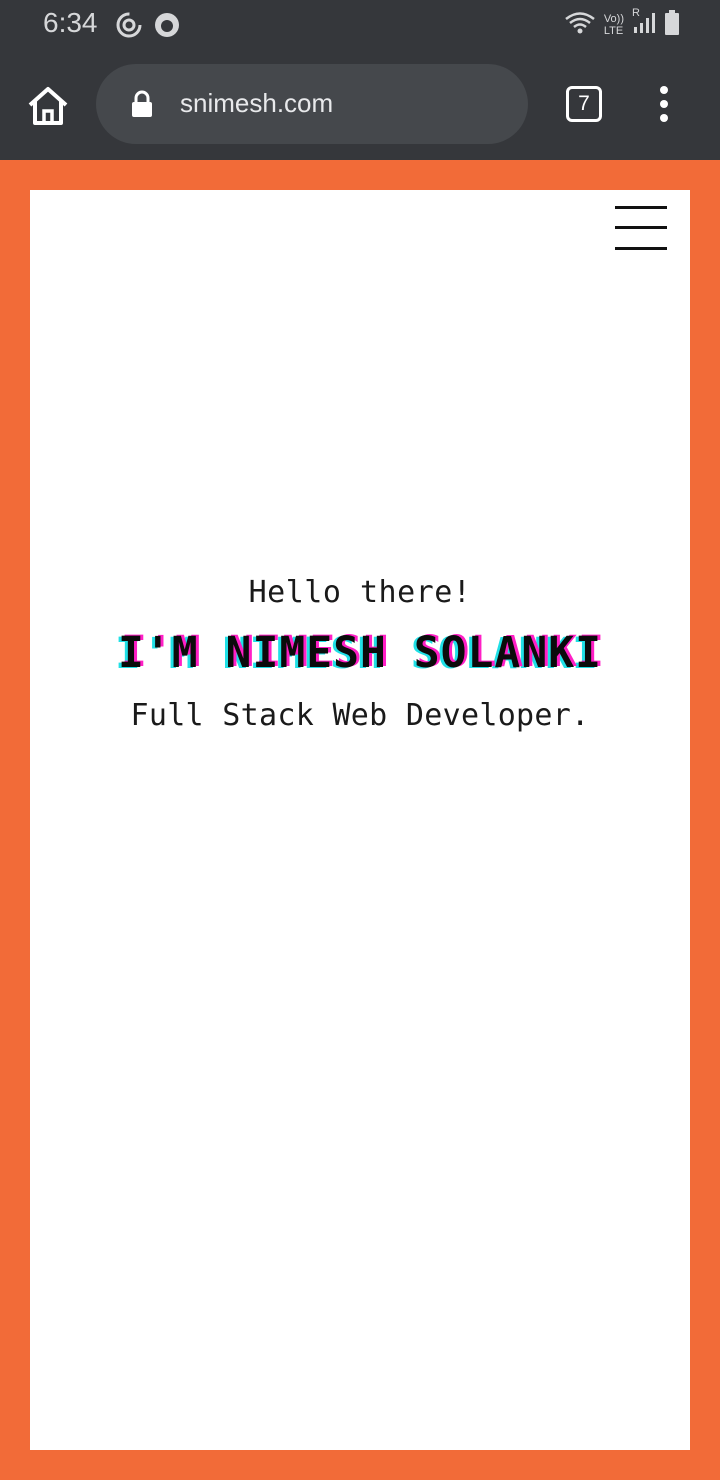 The height and width of the screenshot is (1480, 720). Describe the element at coordinates (70, 22) in the screenshot. I see `status-time: 6:34` at that location.